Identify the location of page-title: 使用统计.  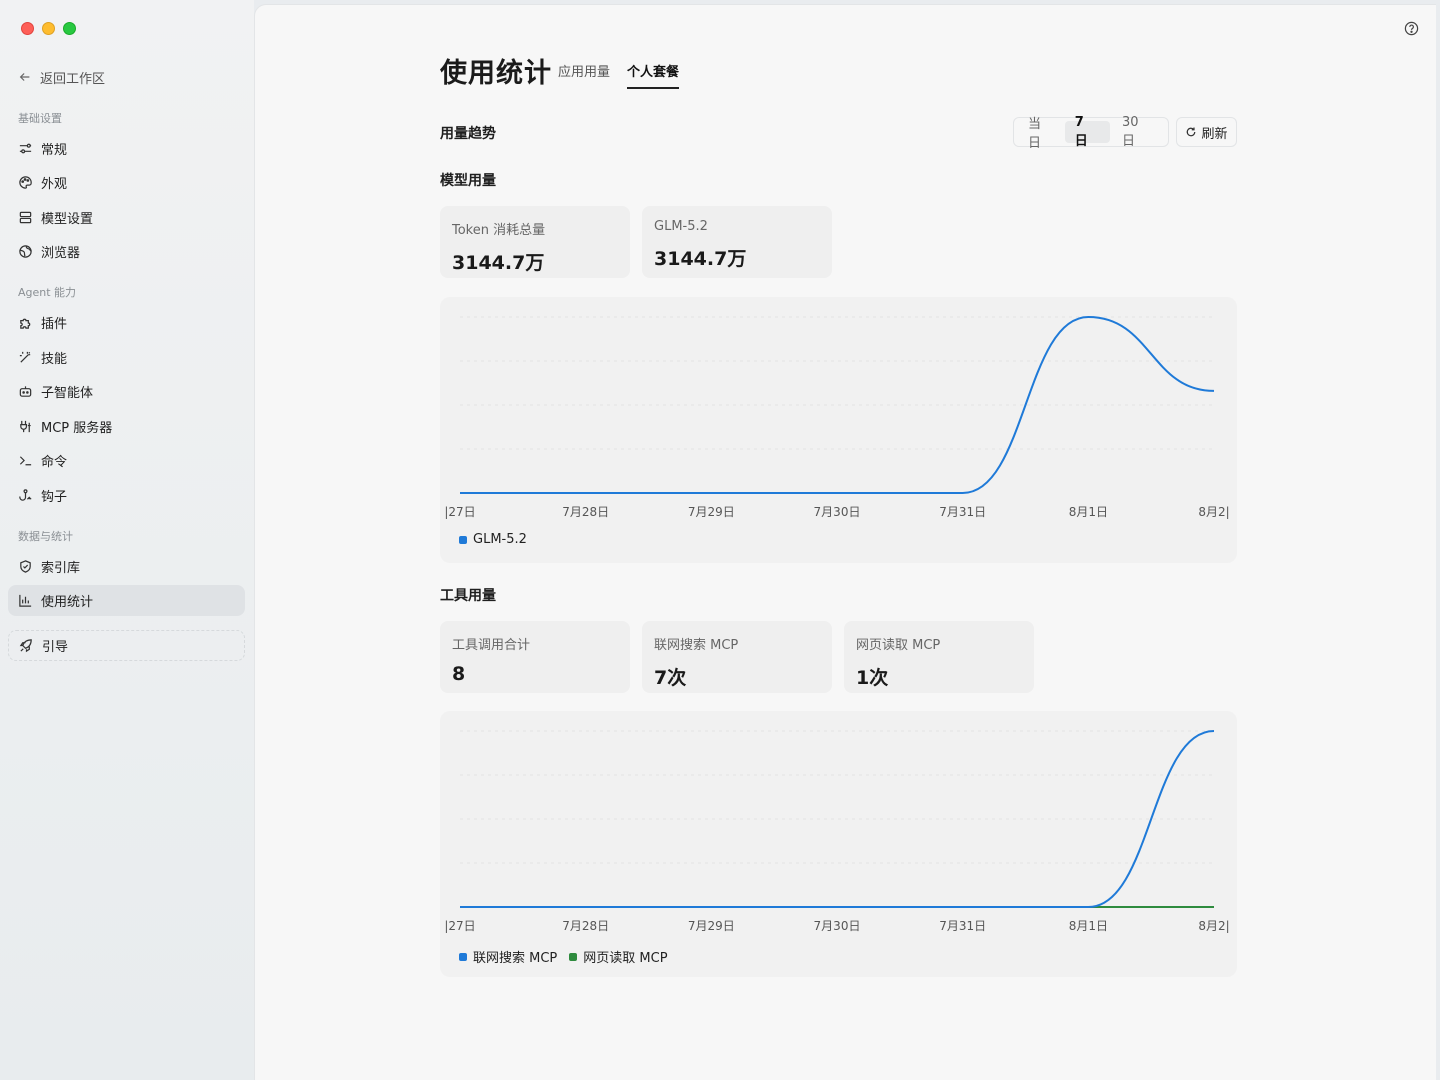
(496, 73).